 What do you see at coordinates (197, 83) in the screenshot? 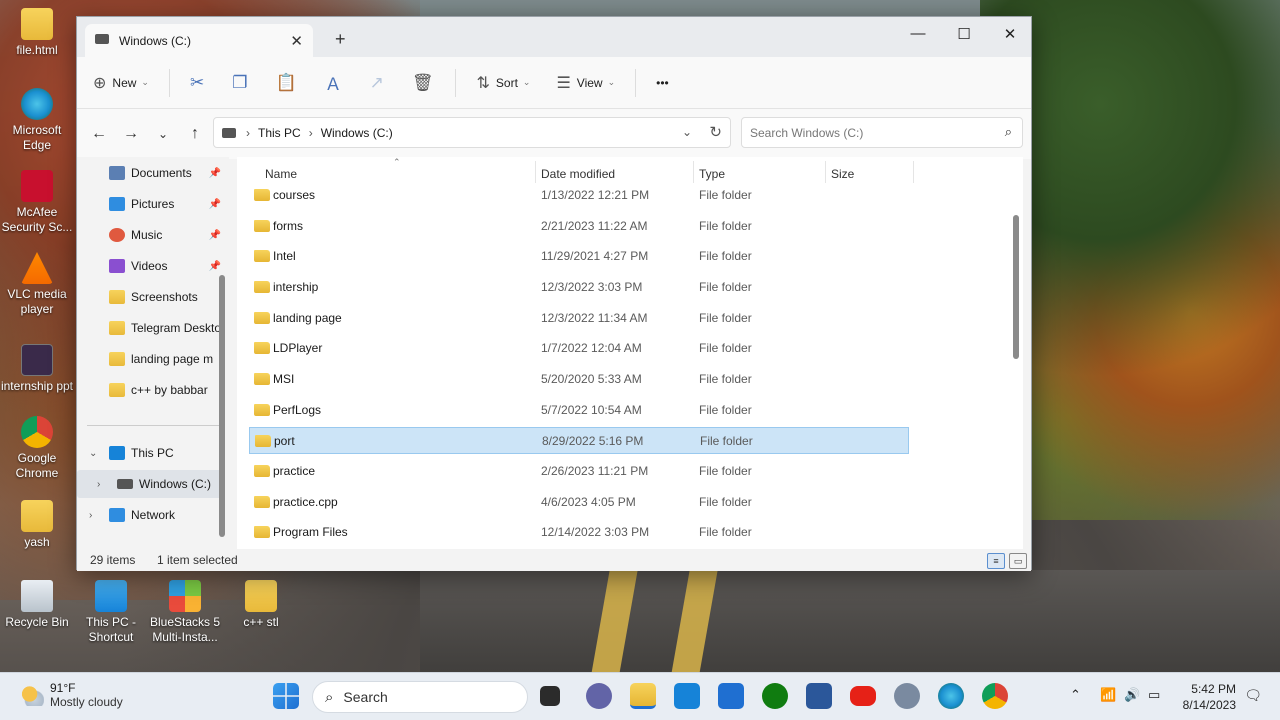
I see `cut-icon: ✂` at bounding box center [197, 83].